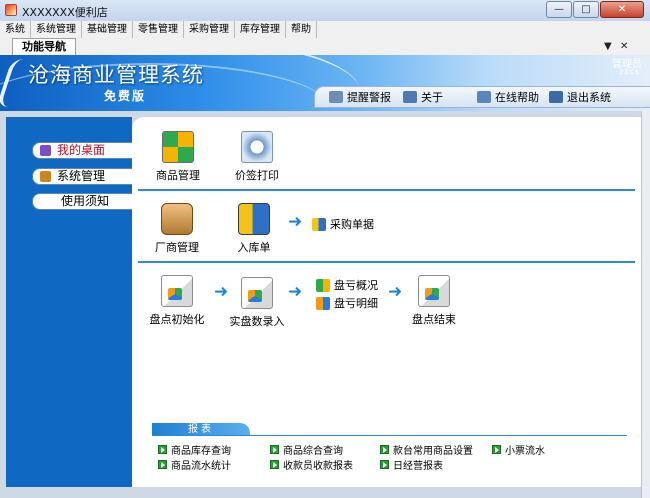  I want to click on sidebar-item-label: 使用须知, so click(85, 201).